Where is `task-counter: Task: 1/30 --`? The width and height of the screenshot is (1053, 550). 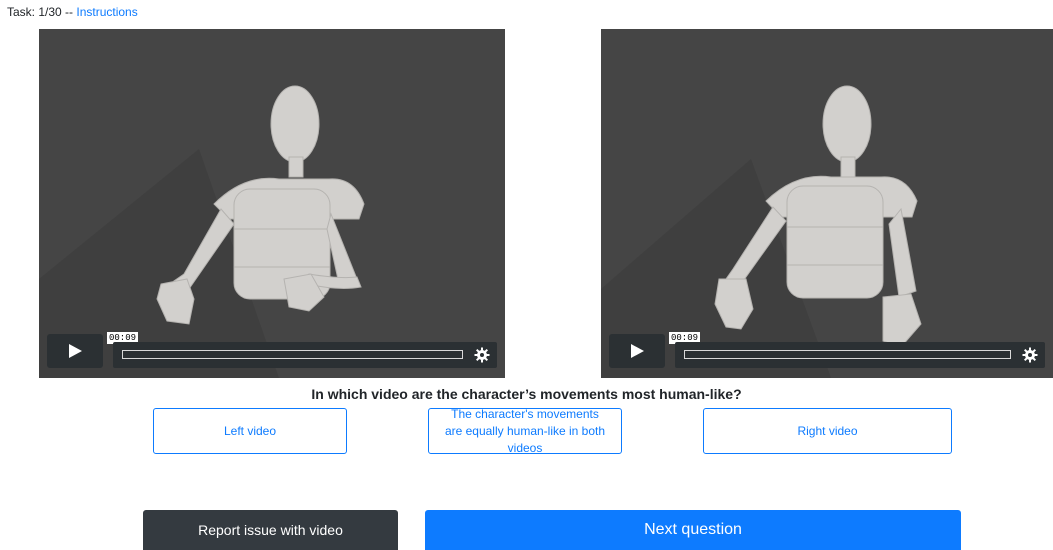 task-counter: Task: 1/30 -- is located at coordinates (42, 12).